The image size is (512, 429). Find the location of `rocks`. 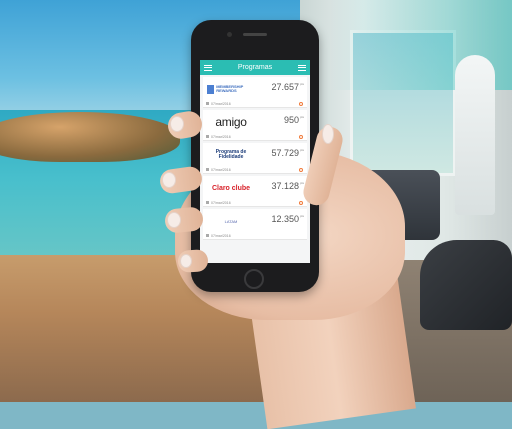

rocks is located at coordinates (90, 137).